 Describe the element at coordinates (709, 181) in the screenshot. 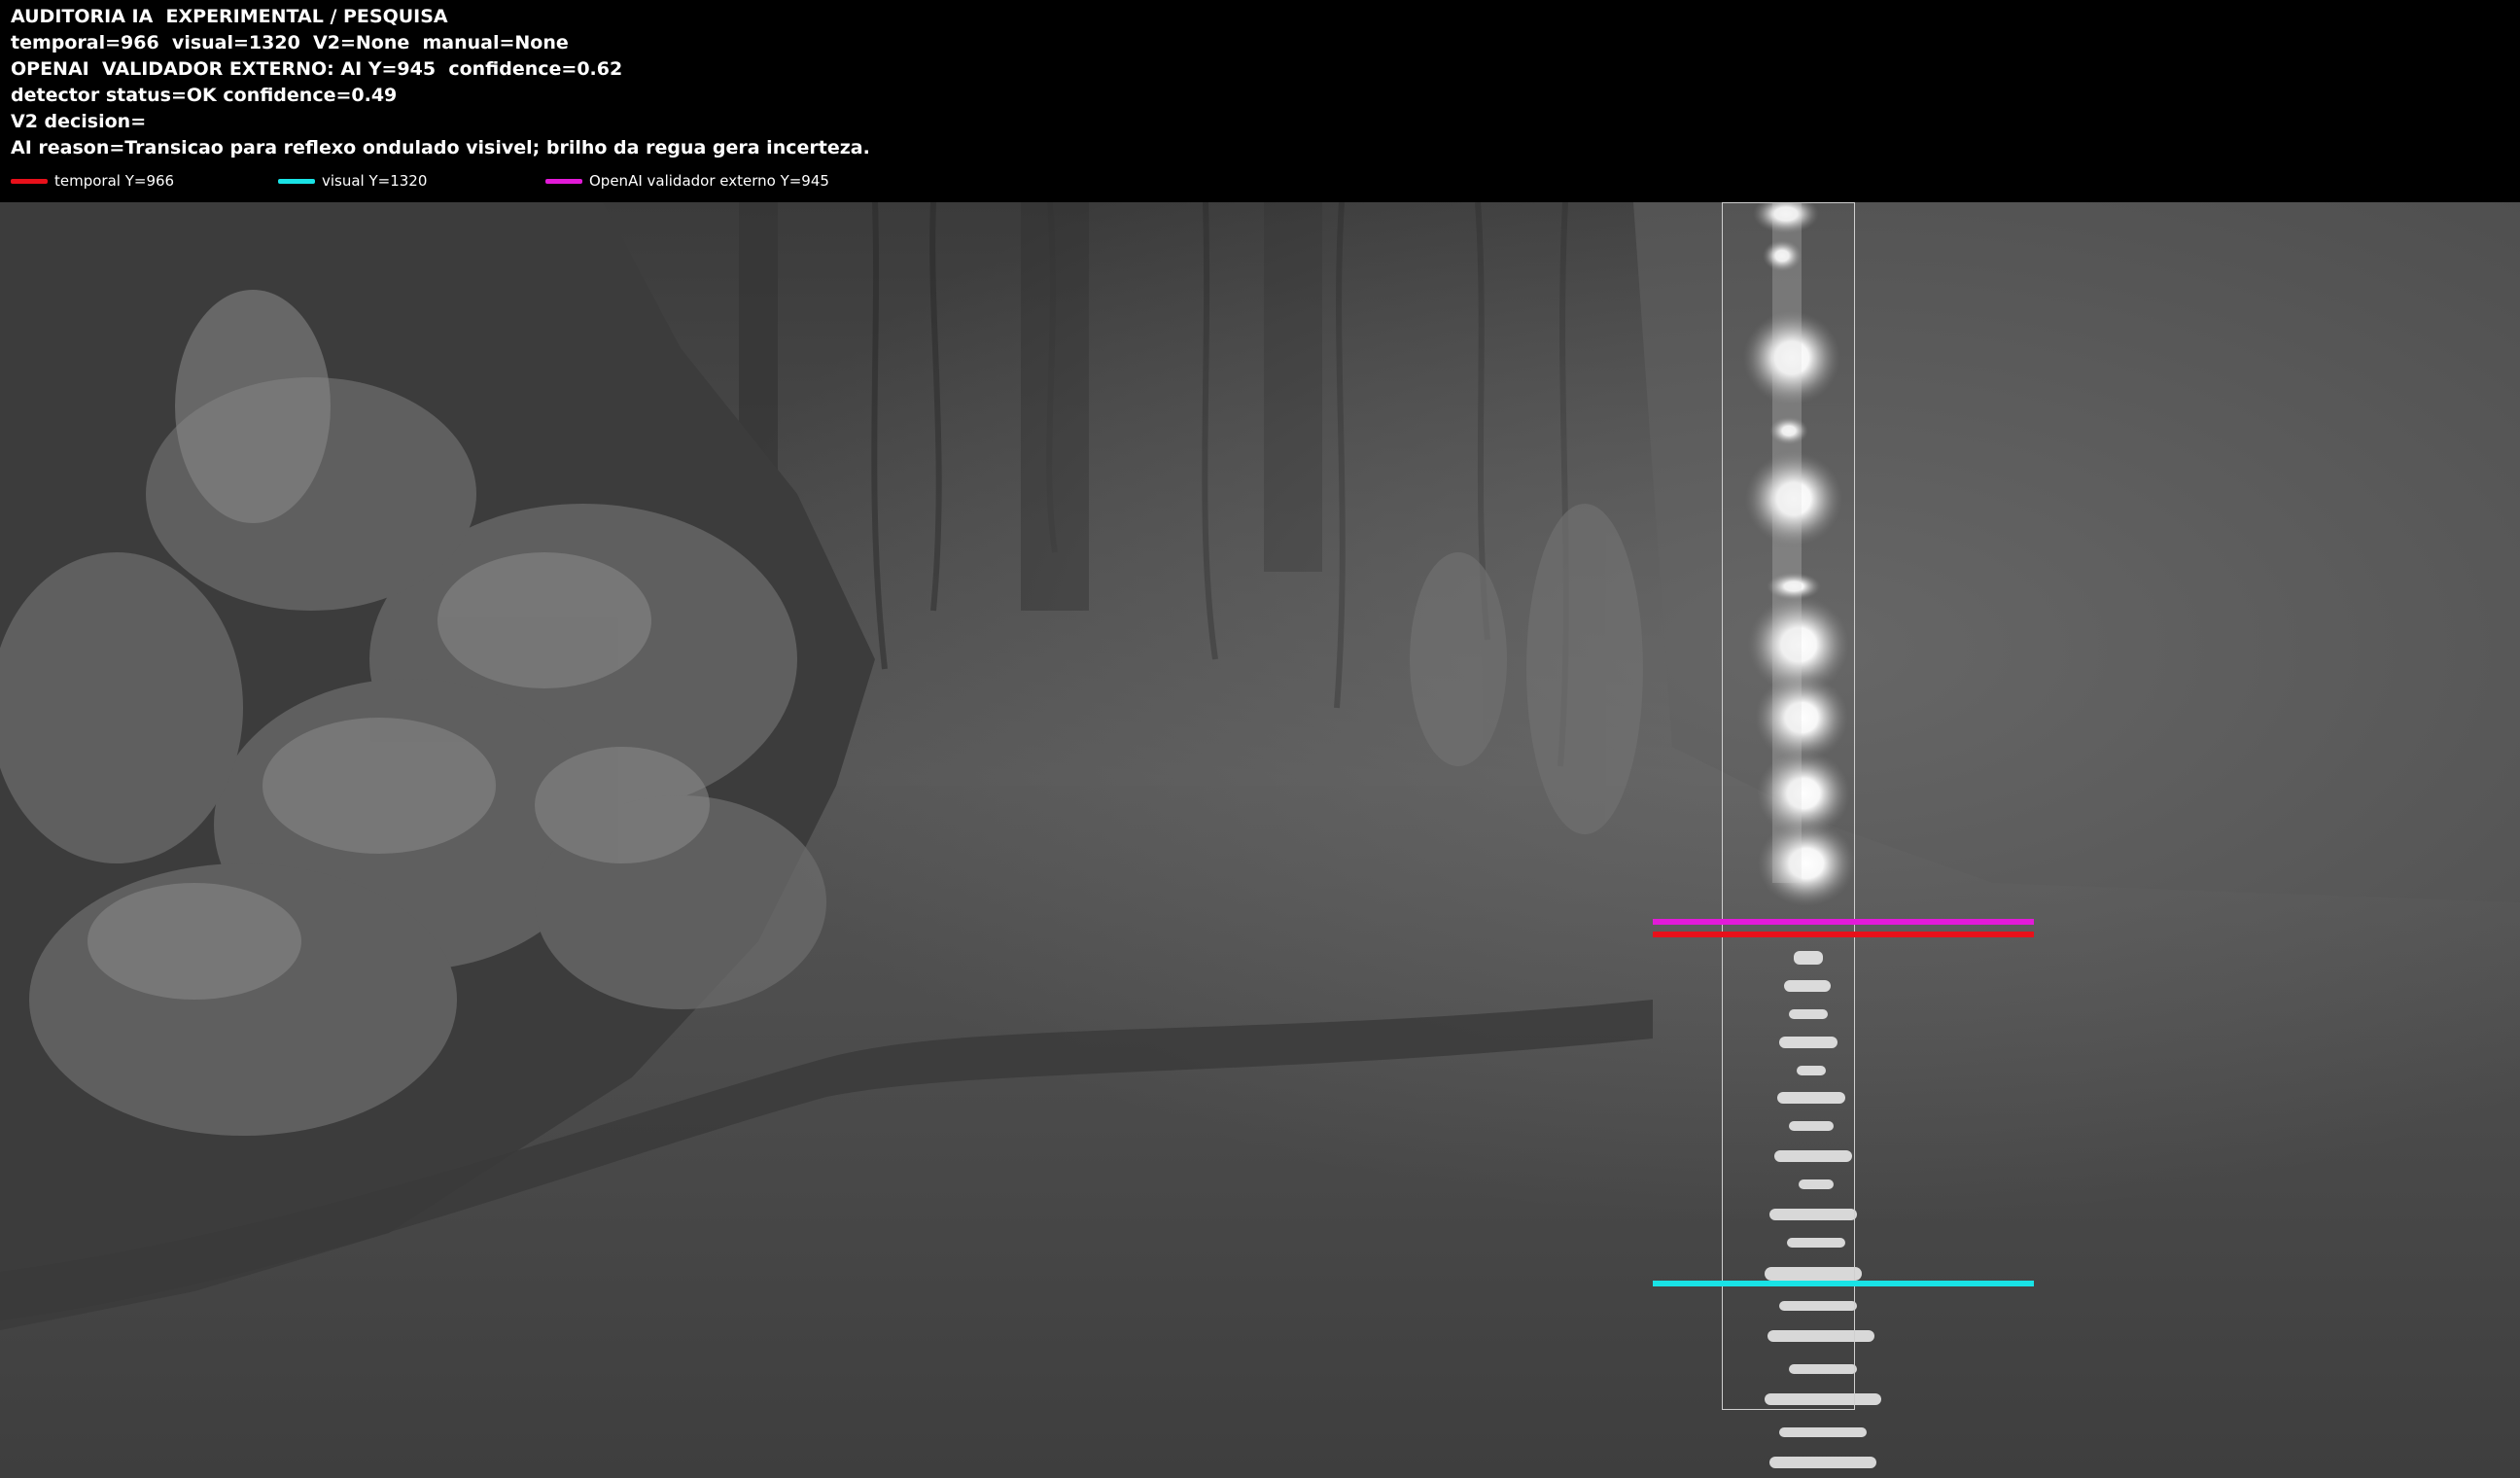

I see `legend-openai-label: OpenAI validador externo Y=945` at that location.